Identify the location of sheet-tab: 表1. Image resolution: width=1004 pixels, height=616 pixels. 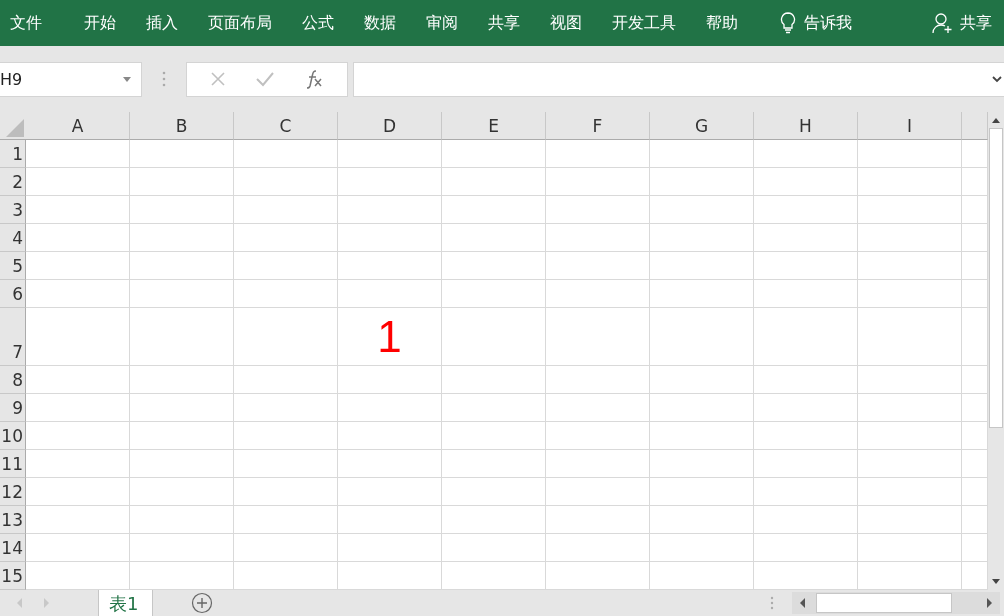
(126, 603).